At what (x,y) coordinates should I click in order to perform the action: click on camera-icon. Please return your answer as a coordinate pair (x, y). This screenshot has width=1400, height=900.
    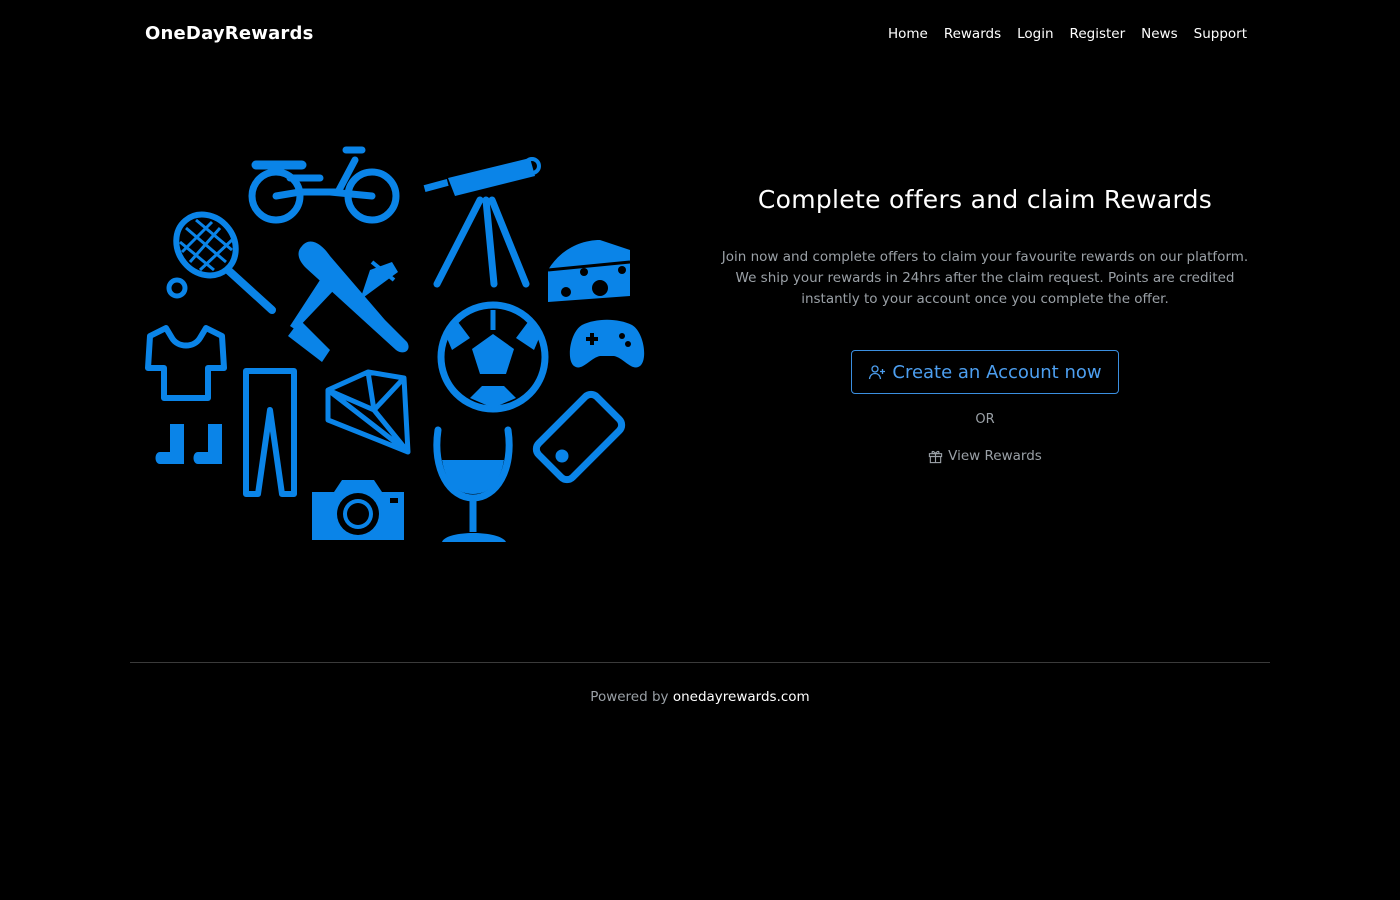
    Looking at the image, I should click on (358, 510).